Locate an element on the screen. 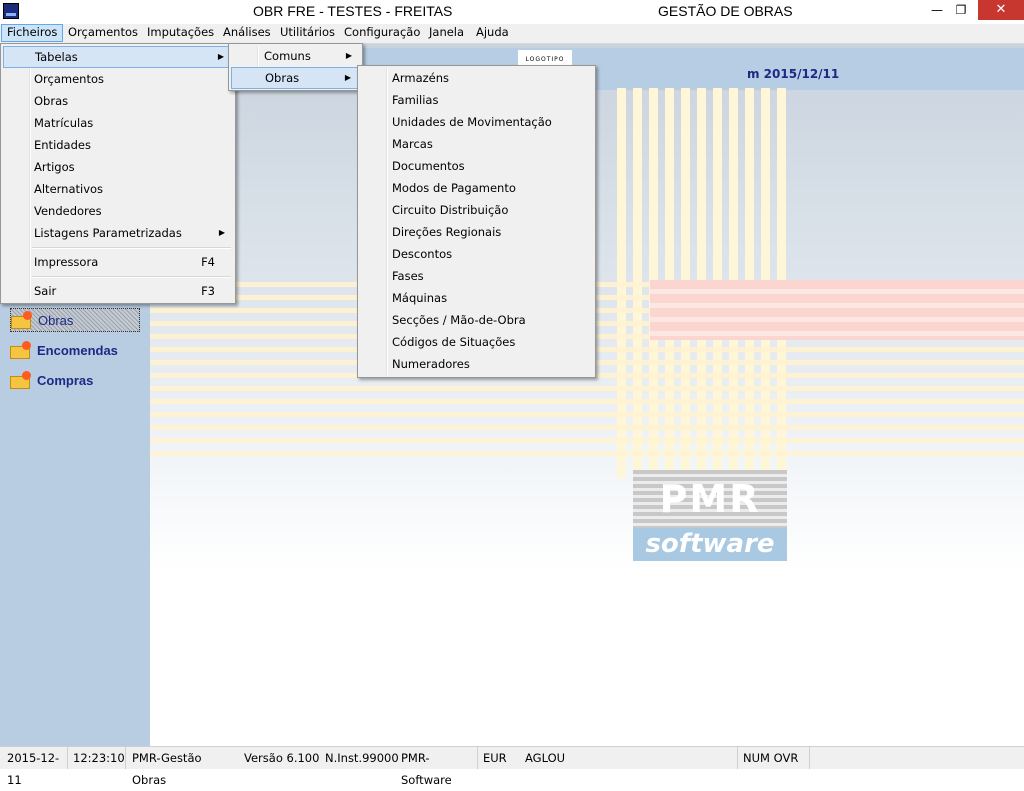 This screenshot has height=791, width=1024. menu-item-artigos: Artigos is located at coordinates (118, 167).